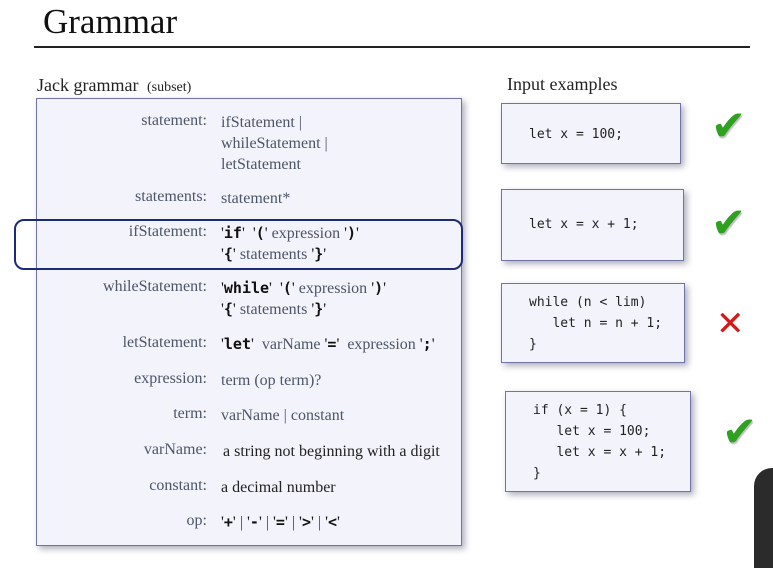  What do you see at coordinates (190, 413) in the screenshot?
I see `rule-label-term: term:` at bounding box center [190, 413].